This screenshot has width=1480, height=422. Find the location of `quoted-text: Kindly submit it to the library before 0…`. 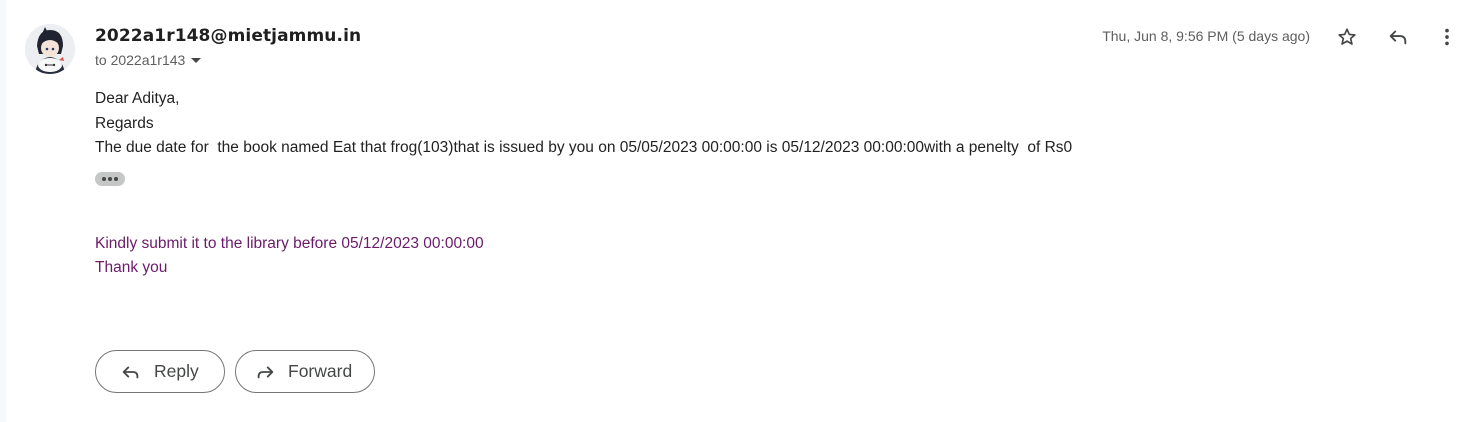

quoted-text: Kindly submit it to the library before 0… is located at coordinates (289, 256).